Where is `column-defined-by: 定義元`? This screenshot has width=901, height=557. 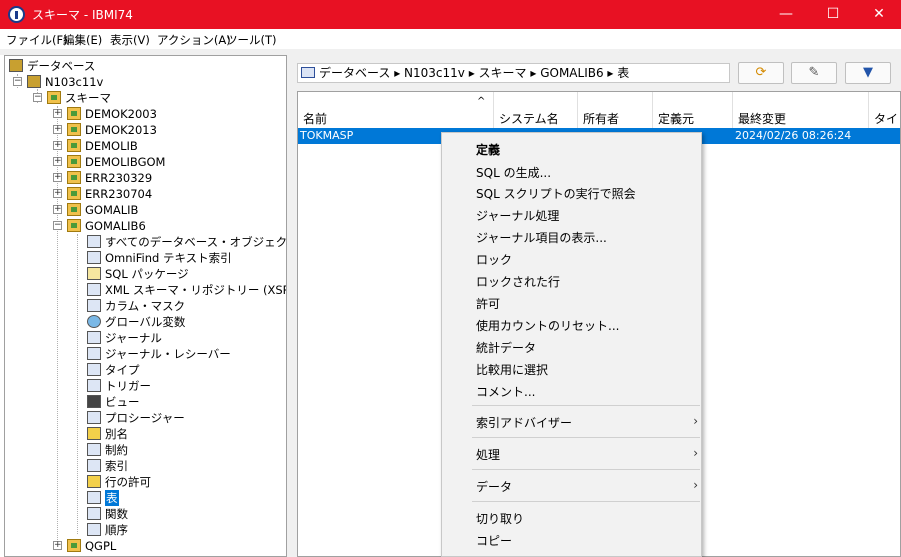
column-defined-by: 定義元 is located at coordinates (693, 110).